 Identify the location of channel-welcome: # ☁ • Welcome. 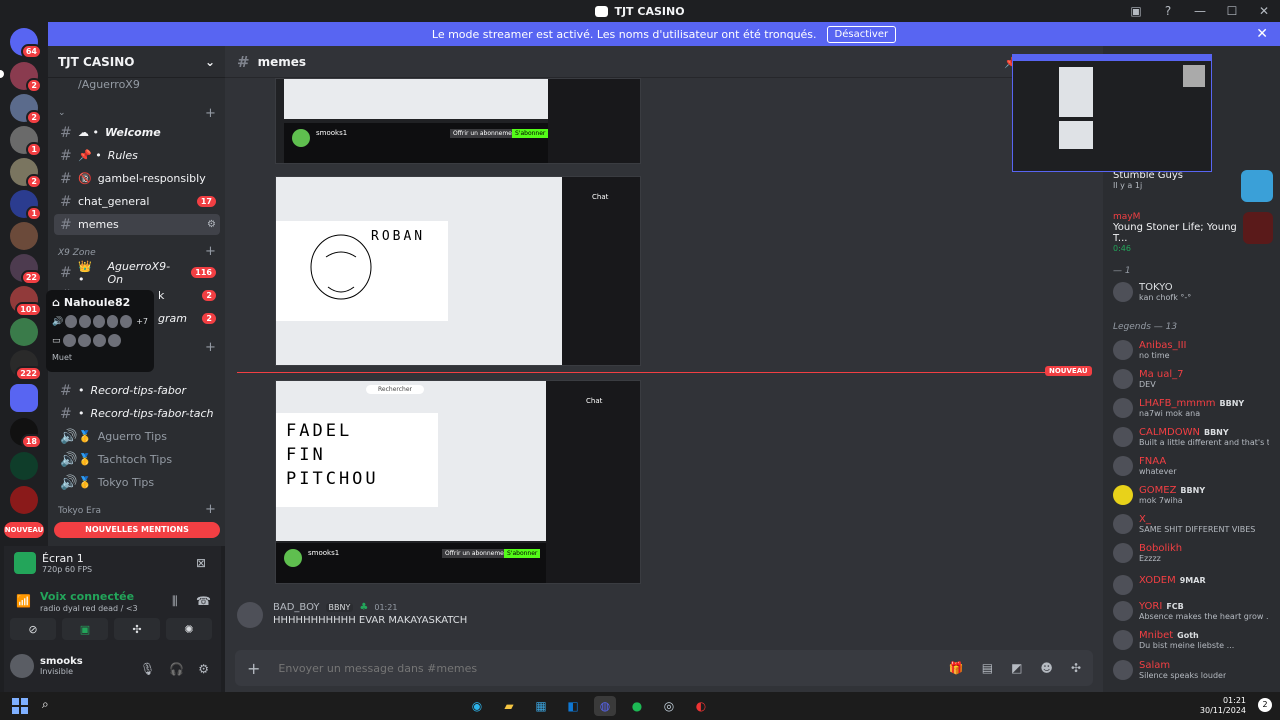
(137, 132).